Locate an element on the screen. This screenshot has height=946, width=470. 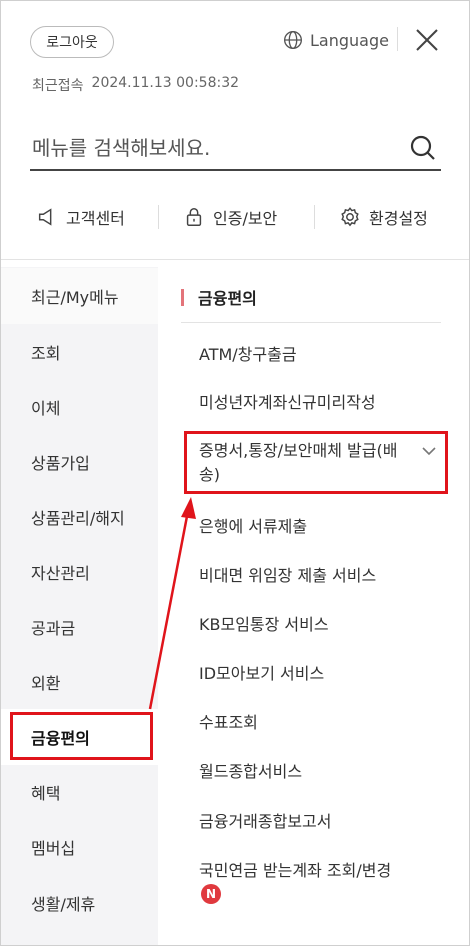
last-login-info: 최근접속 2024.11.13 00:58:32 is located at coordinates (135, 85).